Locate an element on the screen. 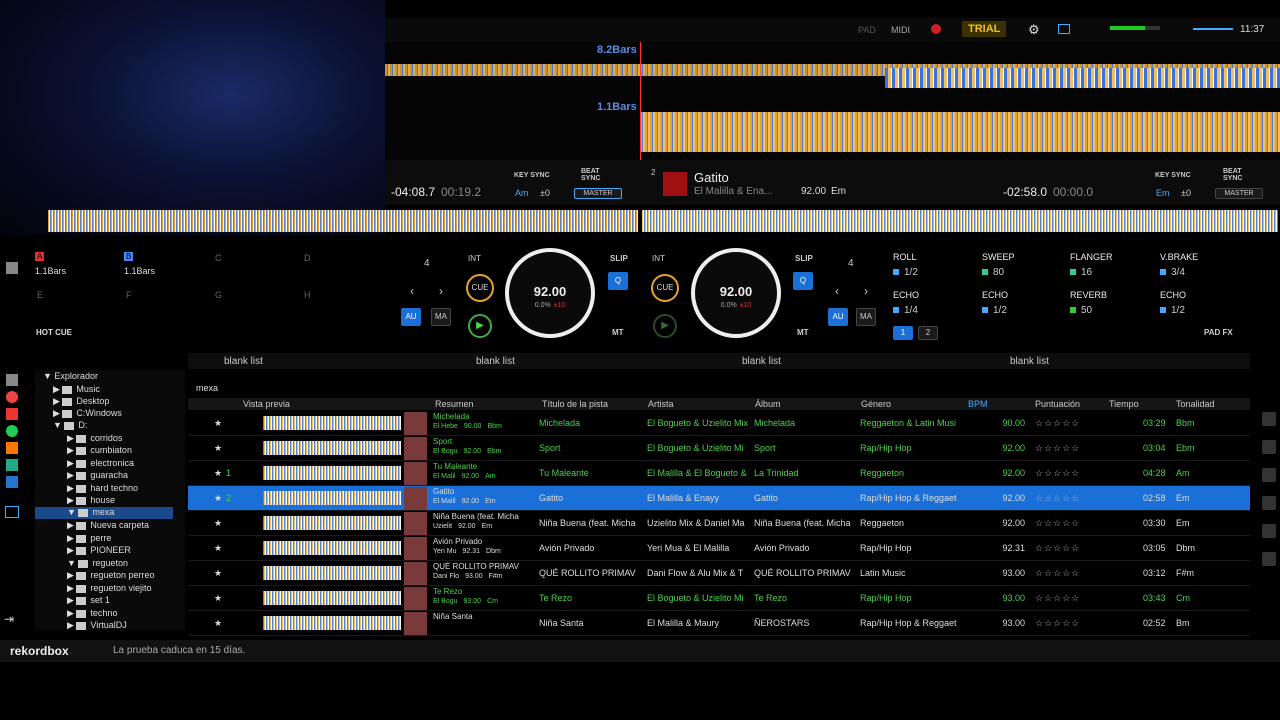 This screenshot has height=720, width=1280. info-icon is located at coordinates (1269, 503).